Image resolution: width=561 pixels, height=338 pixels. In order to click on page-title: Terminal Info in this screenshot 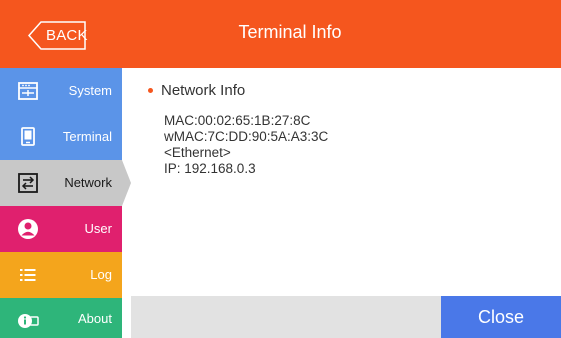, I will do `click(290, 32)`.